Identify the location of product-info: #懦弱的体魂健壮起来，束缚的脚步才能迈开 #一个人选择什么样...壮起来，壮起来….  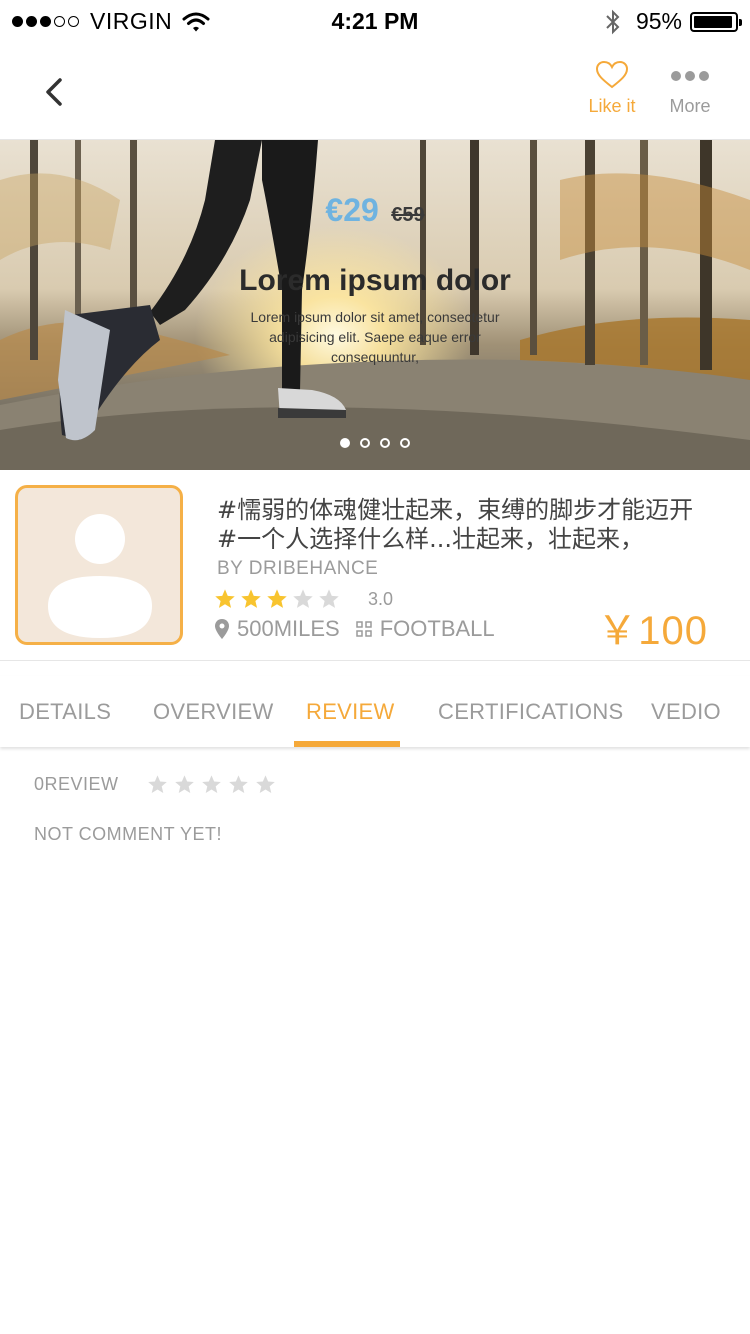
(375, 565).